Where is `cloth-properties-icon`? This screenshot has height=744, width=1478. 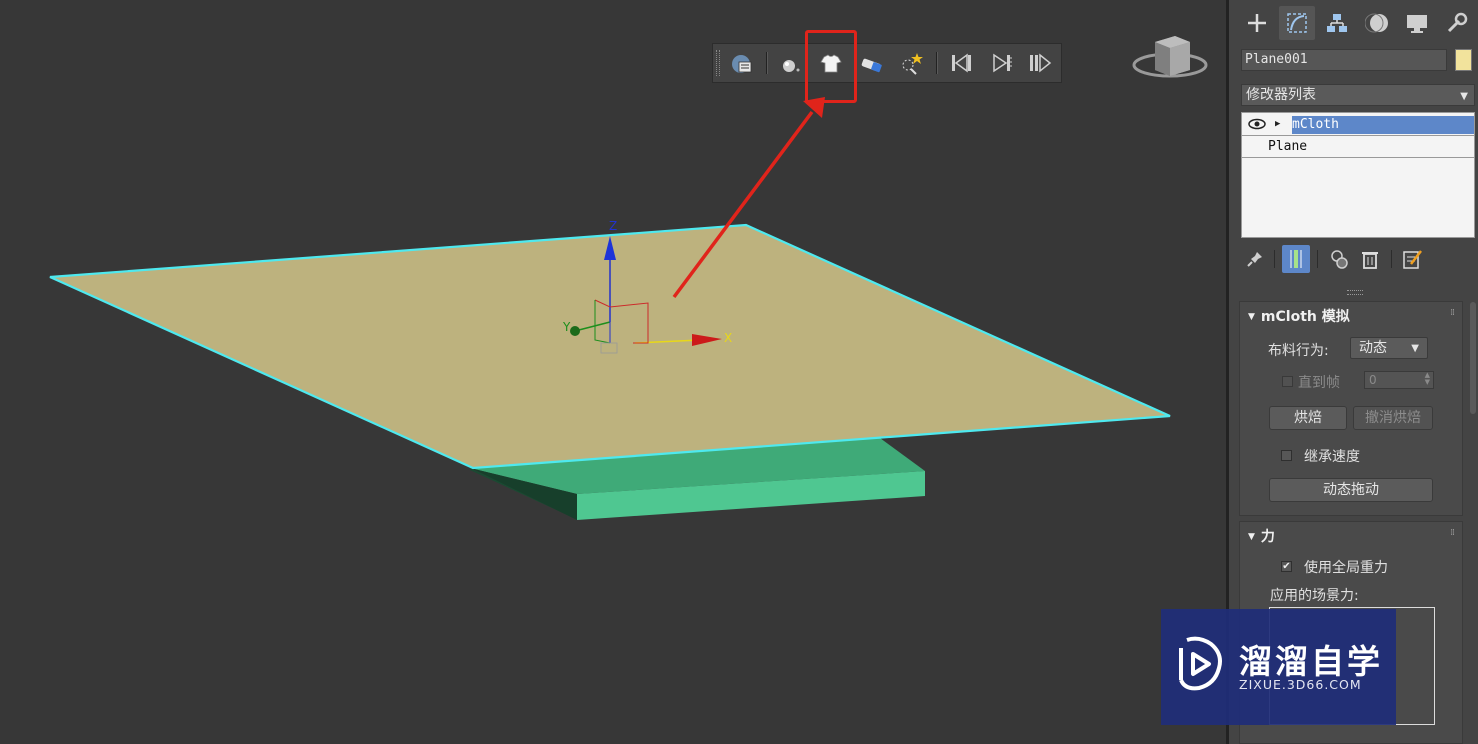 cloth-properties-icon is located at coordinates (741, 63).